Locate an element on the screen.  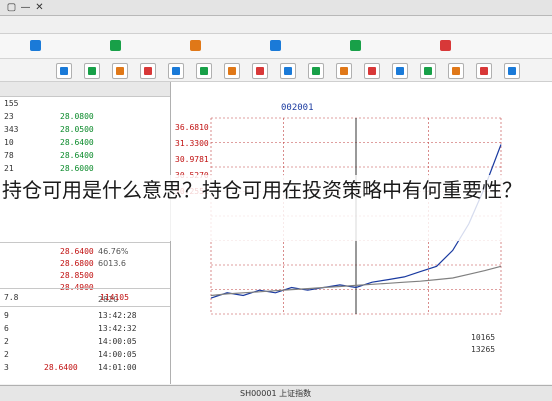
stat-row: 28.8500 is located at coordinates (85, 276).